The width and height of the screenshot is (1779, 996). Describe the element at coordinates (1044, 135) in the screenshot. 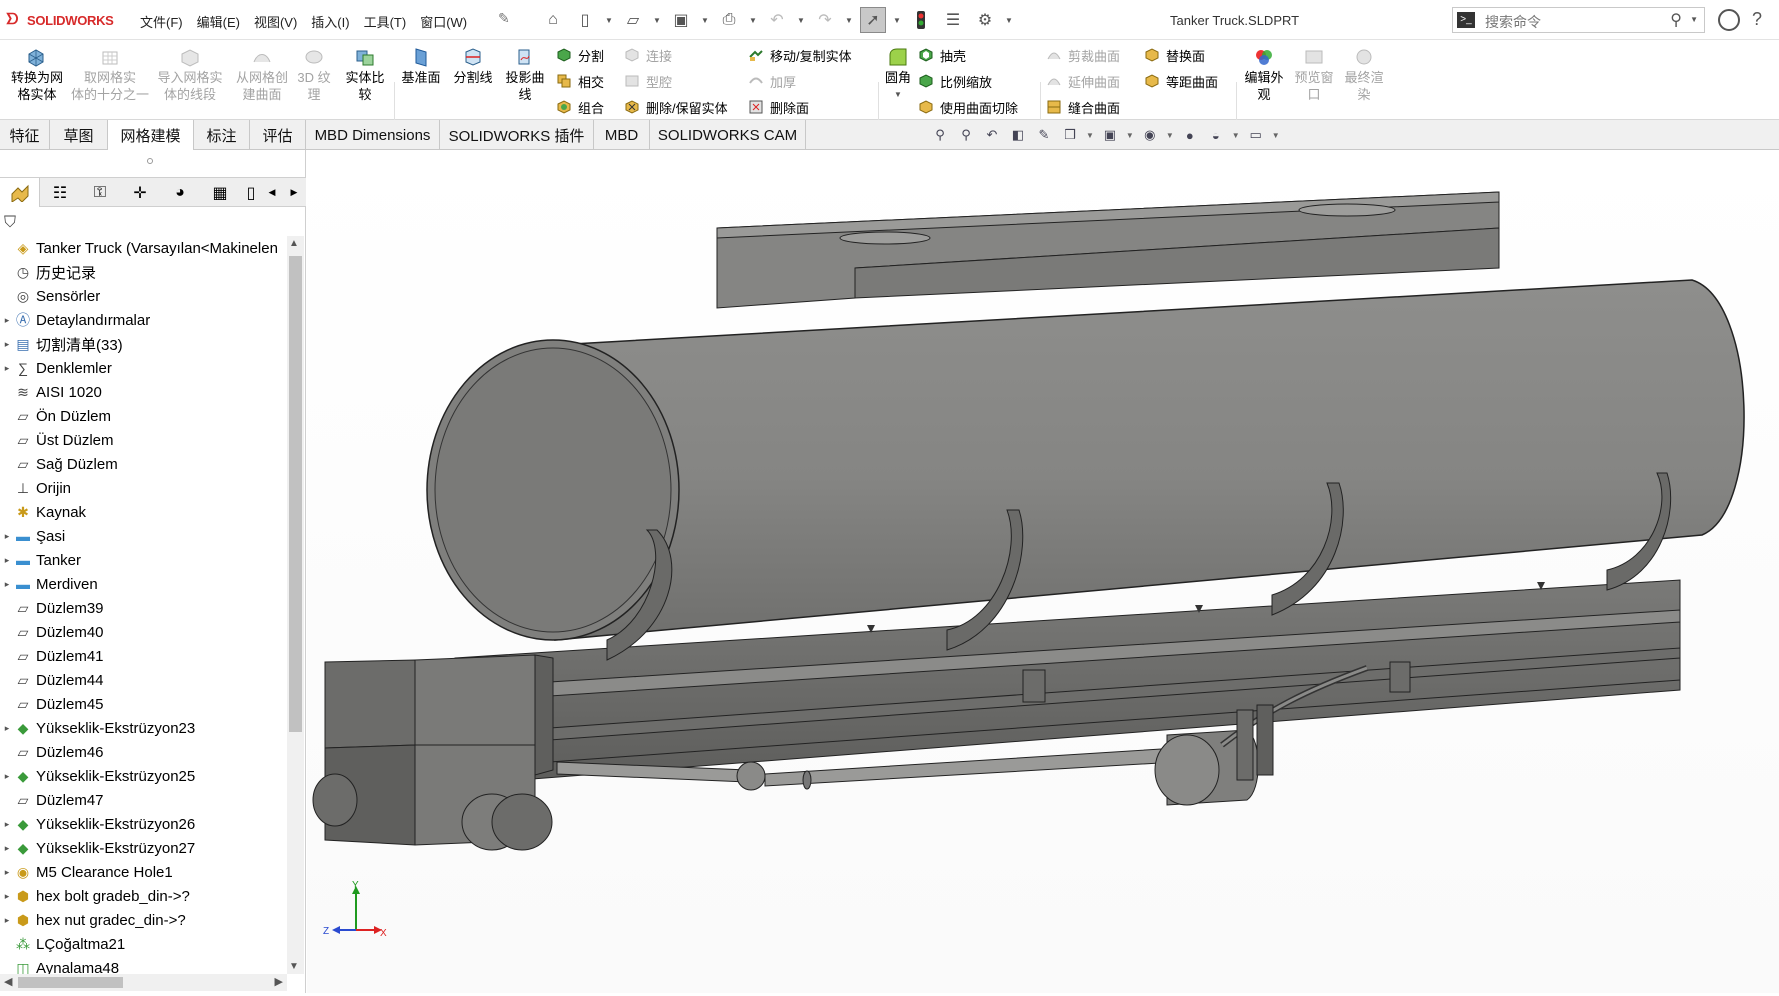

I see `dynamic-annotation-icon: ✎` at that location.